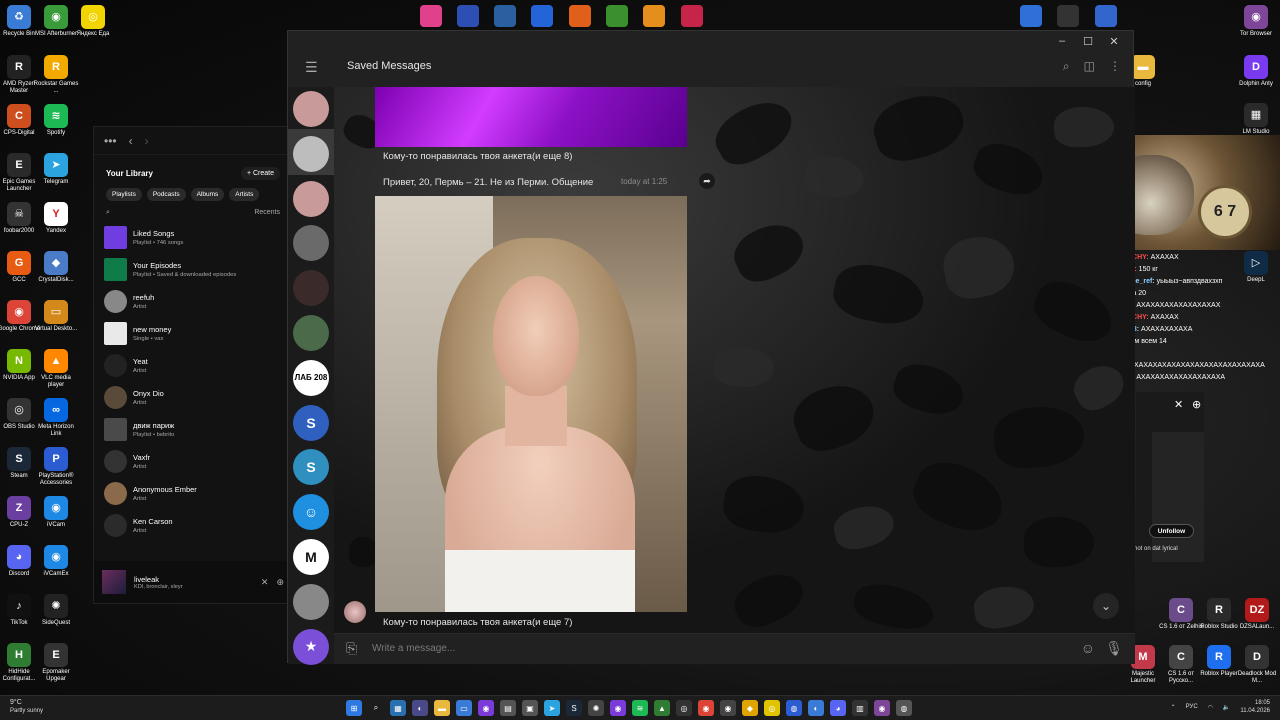 Image resolution: width=1280 pixels, height=720 pixels. Describe the element at coordinates (1226, 707) in the screenshot. I see `volume-icon: 🔈` at that location.